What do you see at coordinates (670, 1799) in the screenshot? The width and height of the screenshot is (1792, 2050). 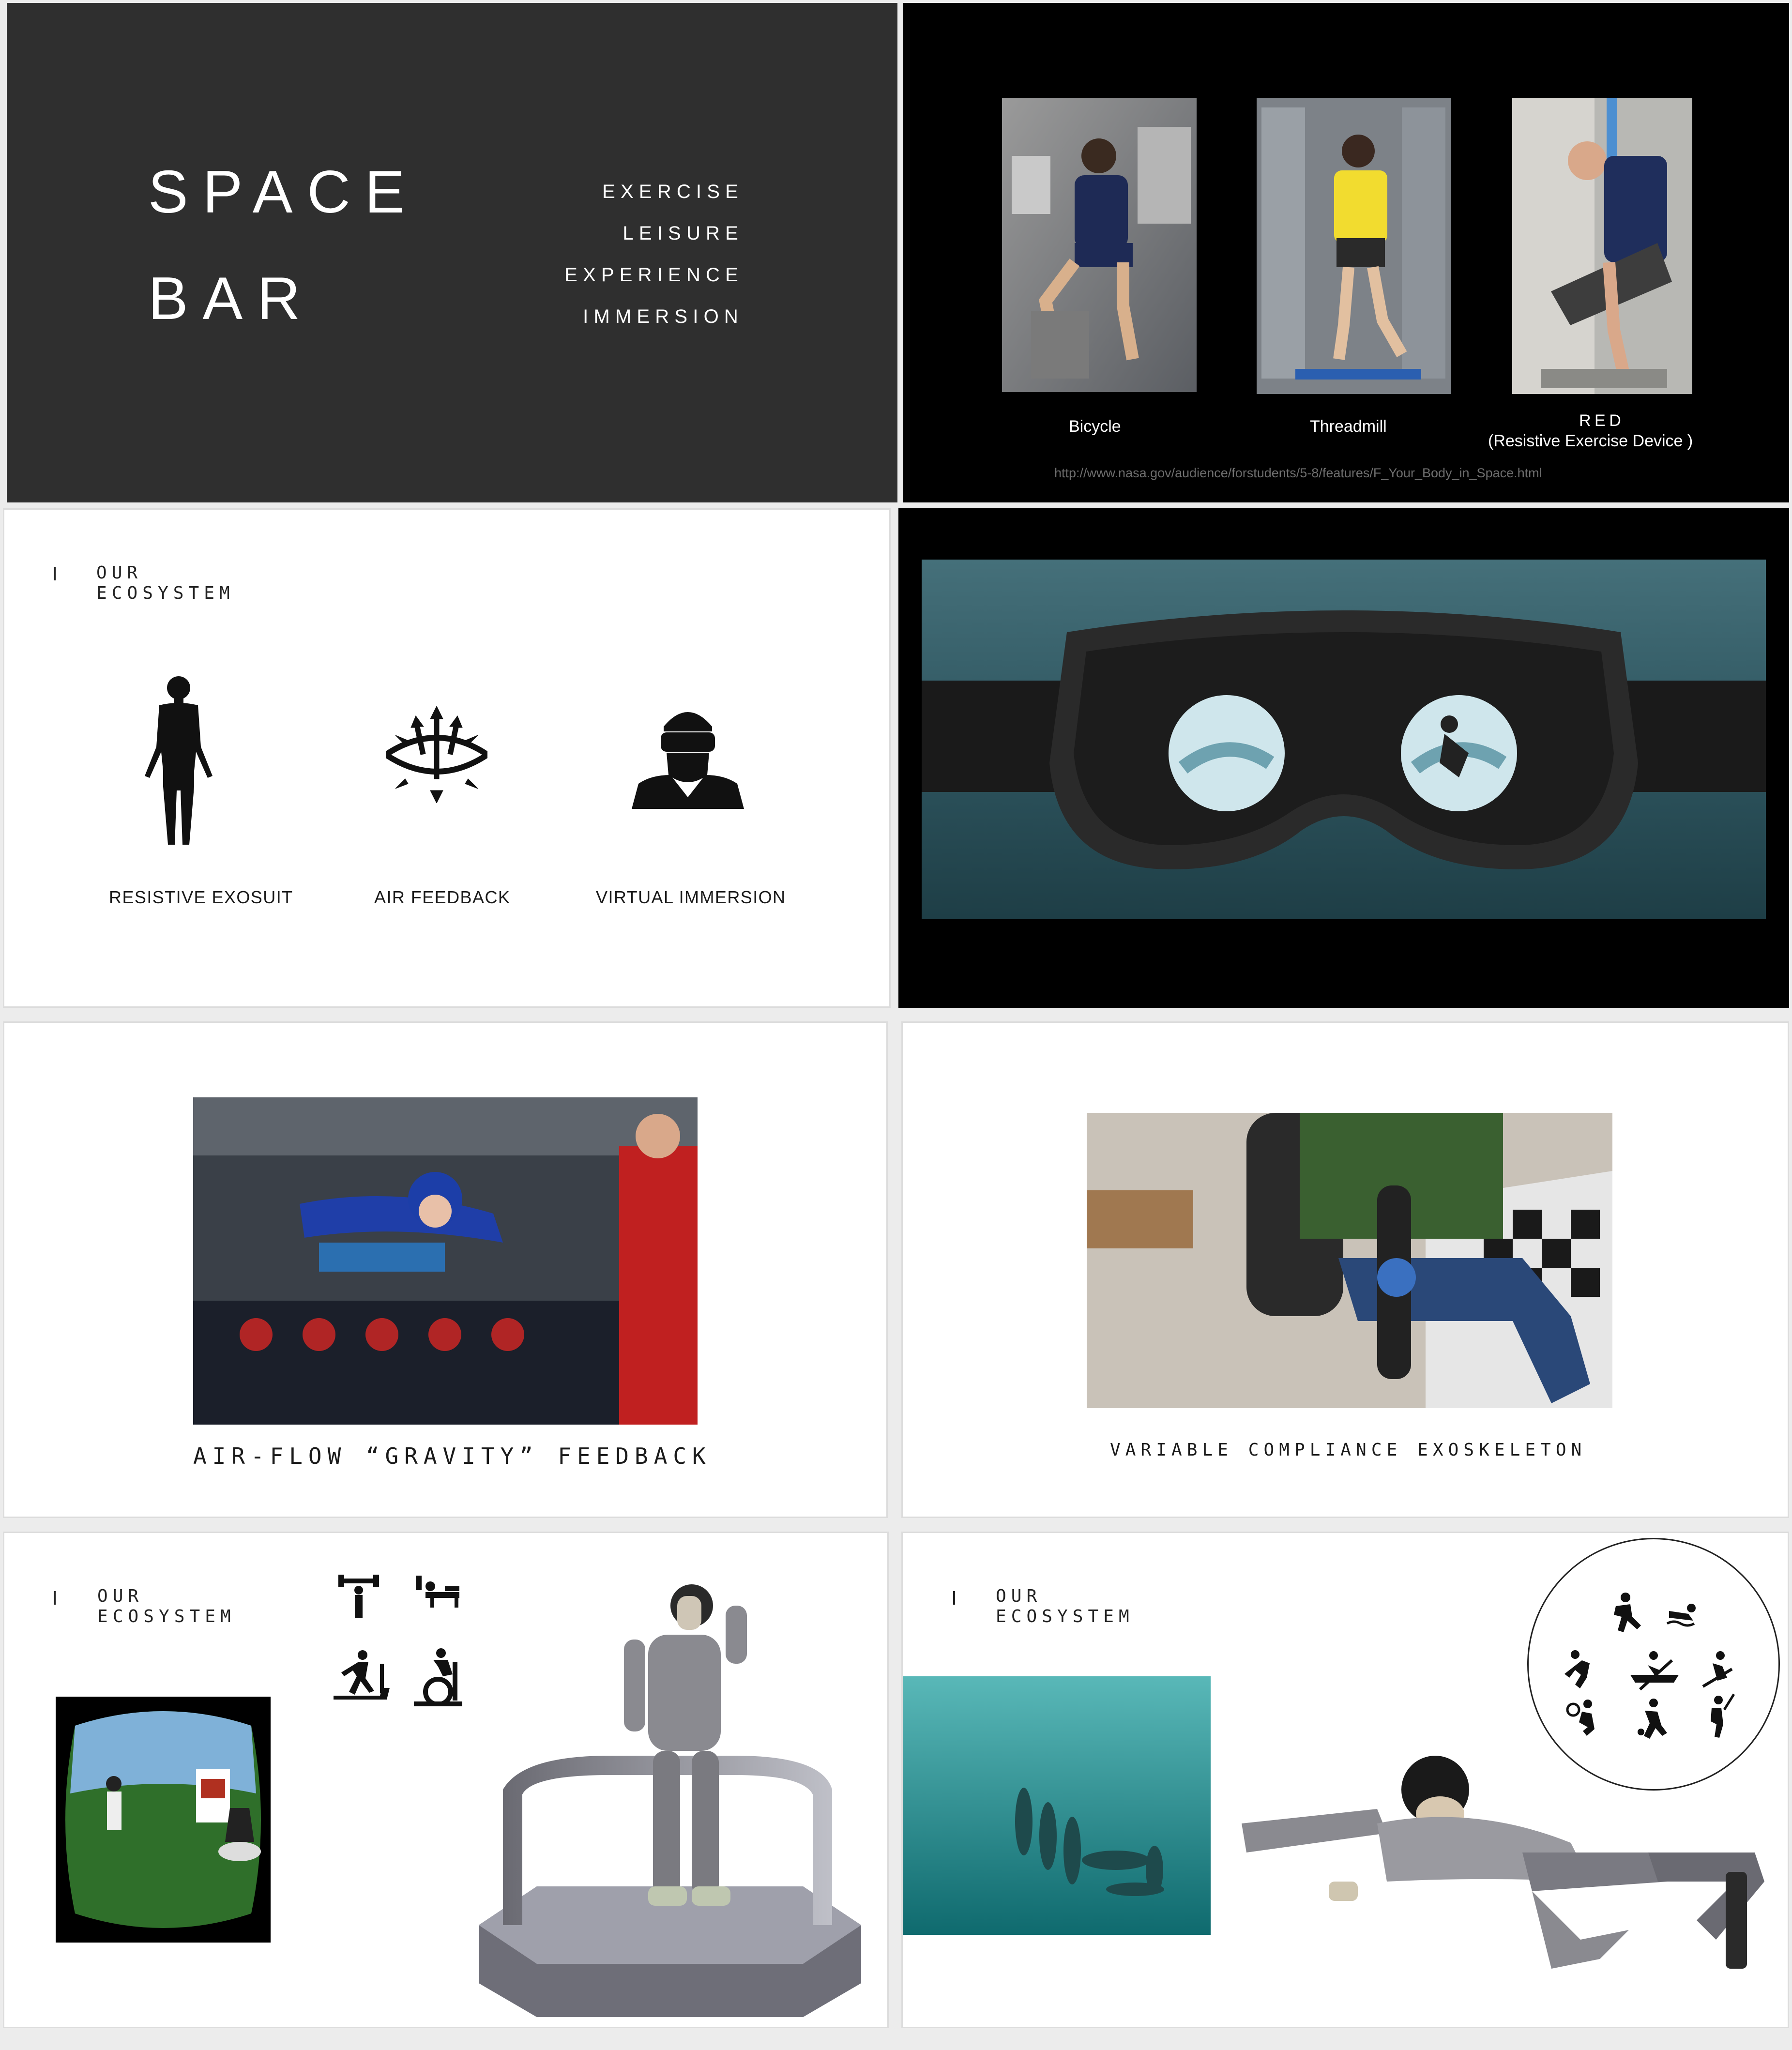 I see `exoskeleton-rig-render` at bounding box center [670, 1799].